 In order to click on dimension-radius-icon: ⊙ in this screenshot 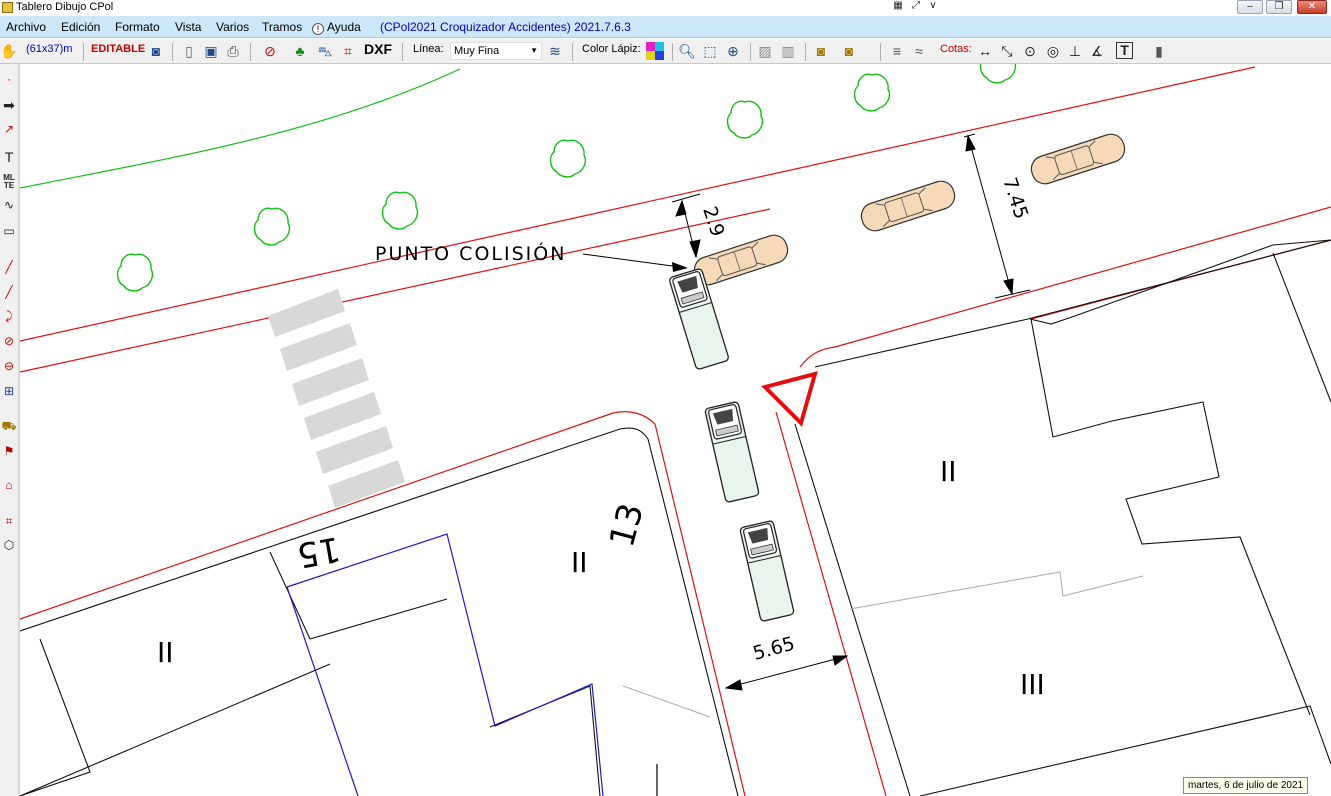, I will do `click(1030, 51)`.